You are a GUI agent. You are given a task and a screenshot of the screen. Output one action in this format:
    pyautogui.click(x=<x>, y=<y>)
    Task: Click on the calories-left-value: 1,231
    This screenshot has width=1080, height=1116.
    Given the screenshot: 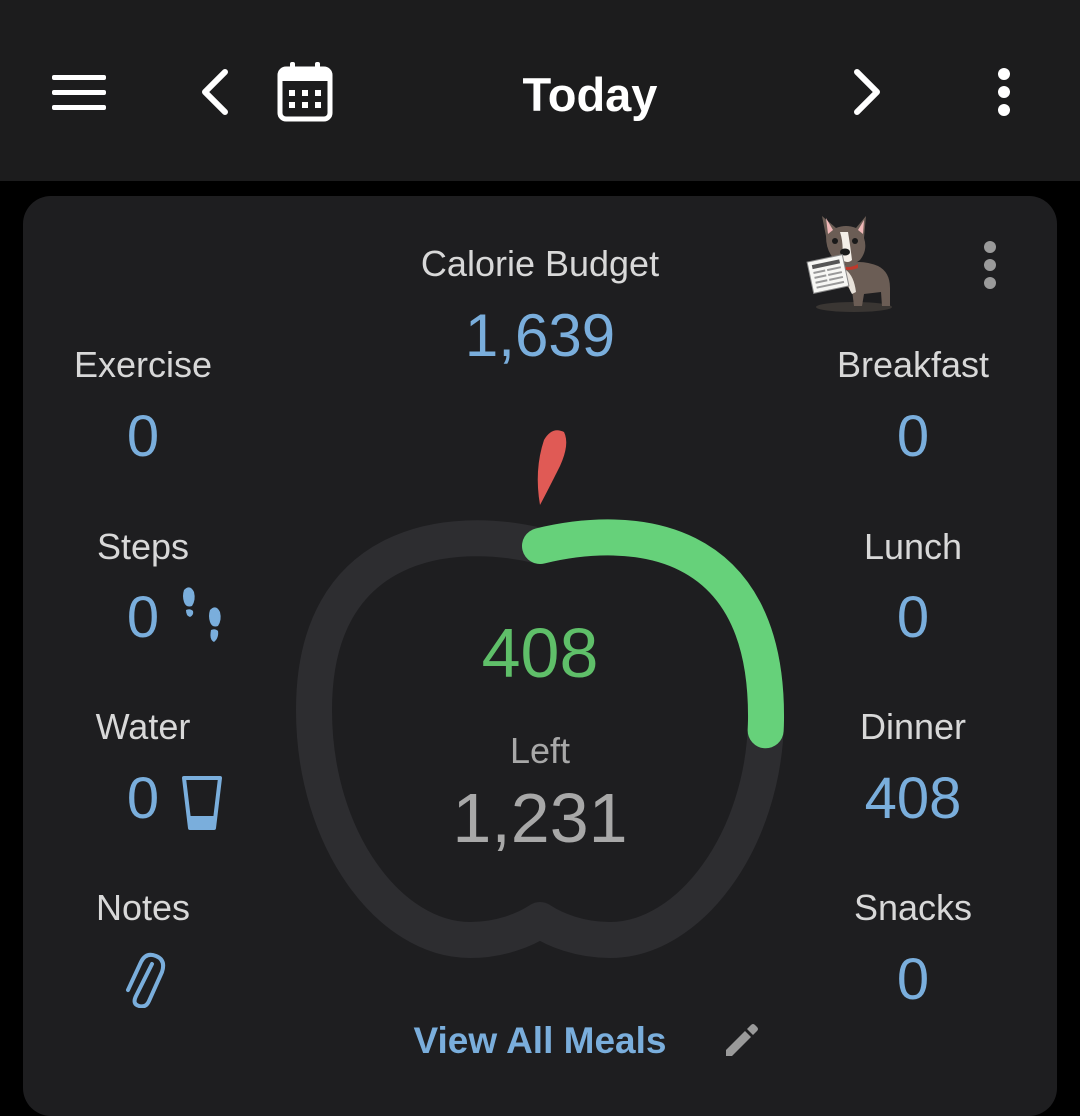 What is the action you would take?
    pyautogui.click(x=540, y=818)
    